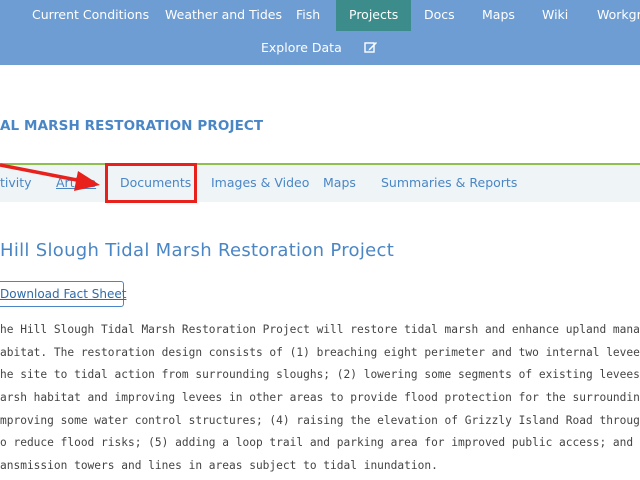  What do you see at coordinates (50, 177) in the screenshot?
I see `red-arrow-annotation` at bounding box center [50, 177].